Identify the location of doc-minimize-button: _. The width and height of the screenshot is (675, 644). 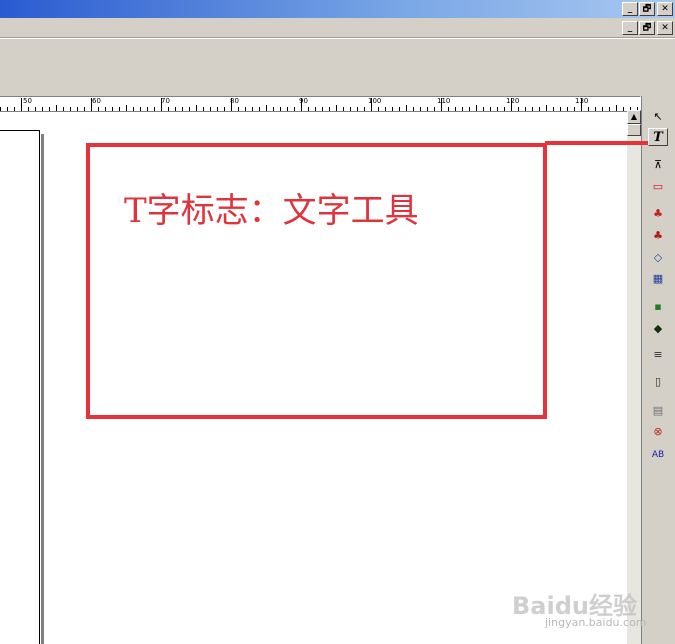
(630, 28).